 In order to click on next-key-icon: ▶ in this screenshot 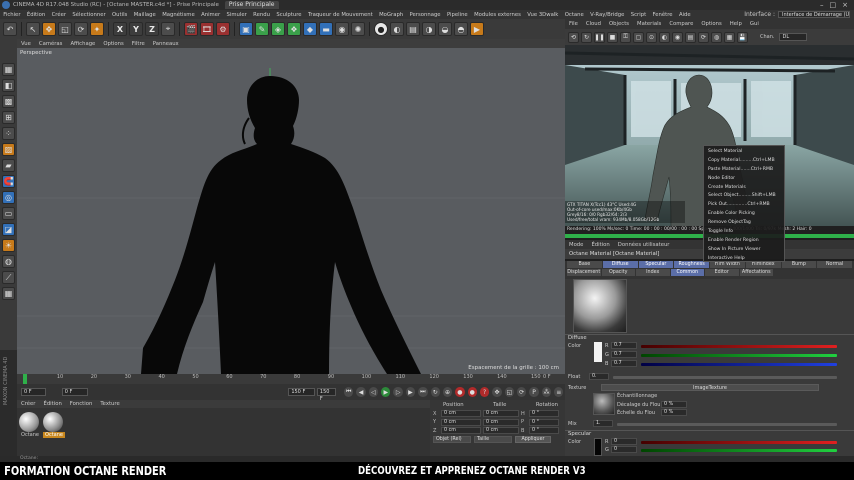, I will do `click(410, 392)`.